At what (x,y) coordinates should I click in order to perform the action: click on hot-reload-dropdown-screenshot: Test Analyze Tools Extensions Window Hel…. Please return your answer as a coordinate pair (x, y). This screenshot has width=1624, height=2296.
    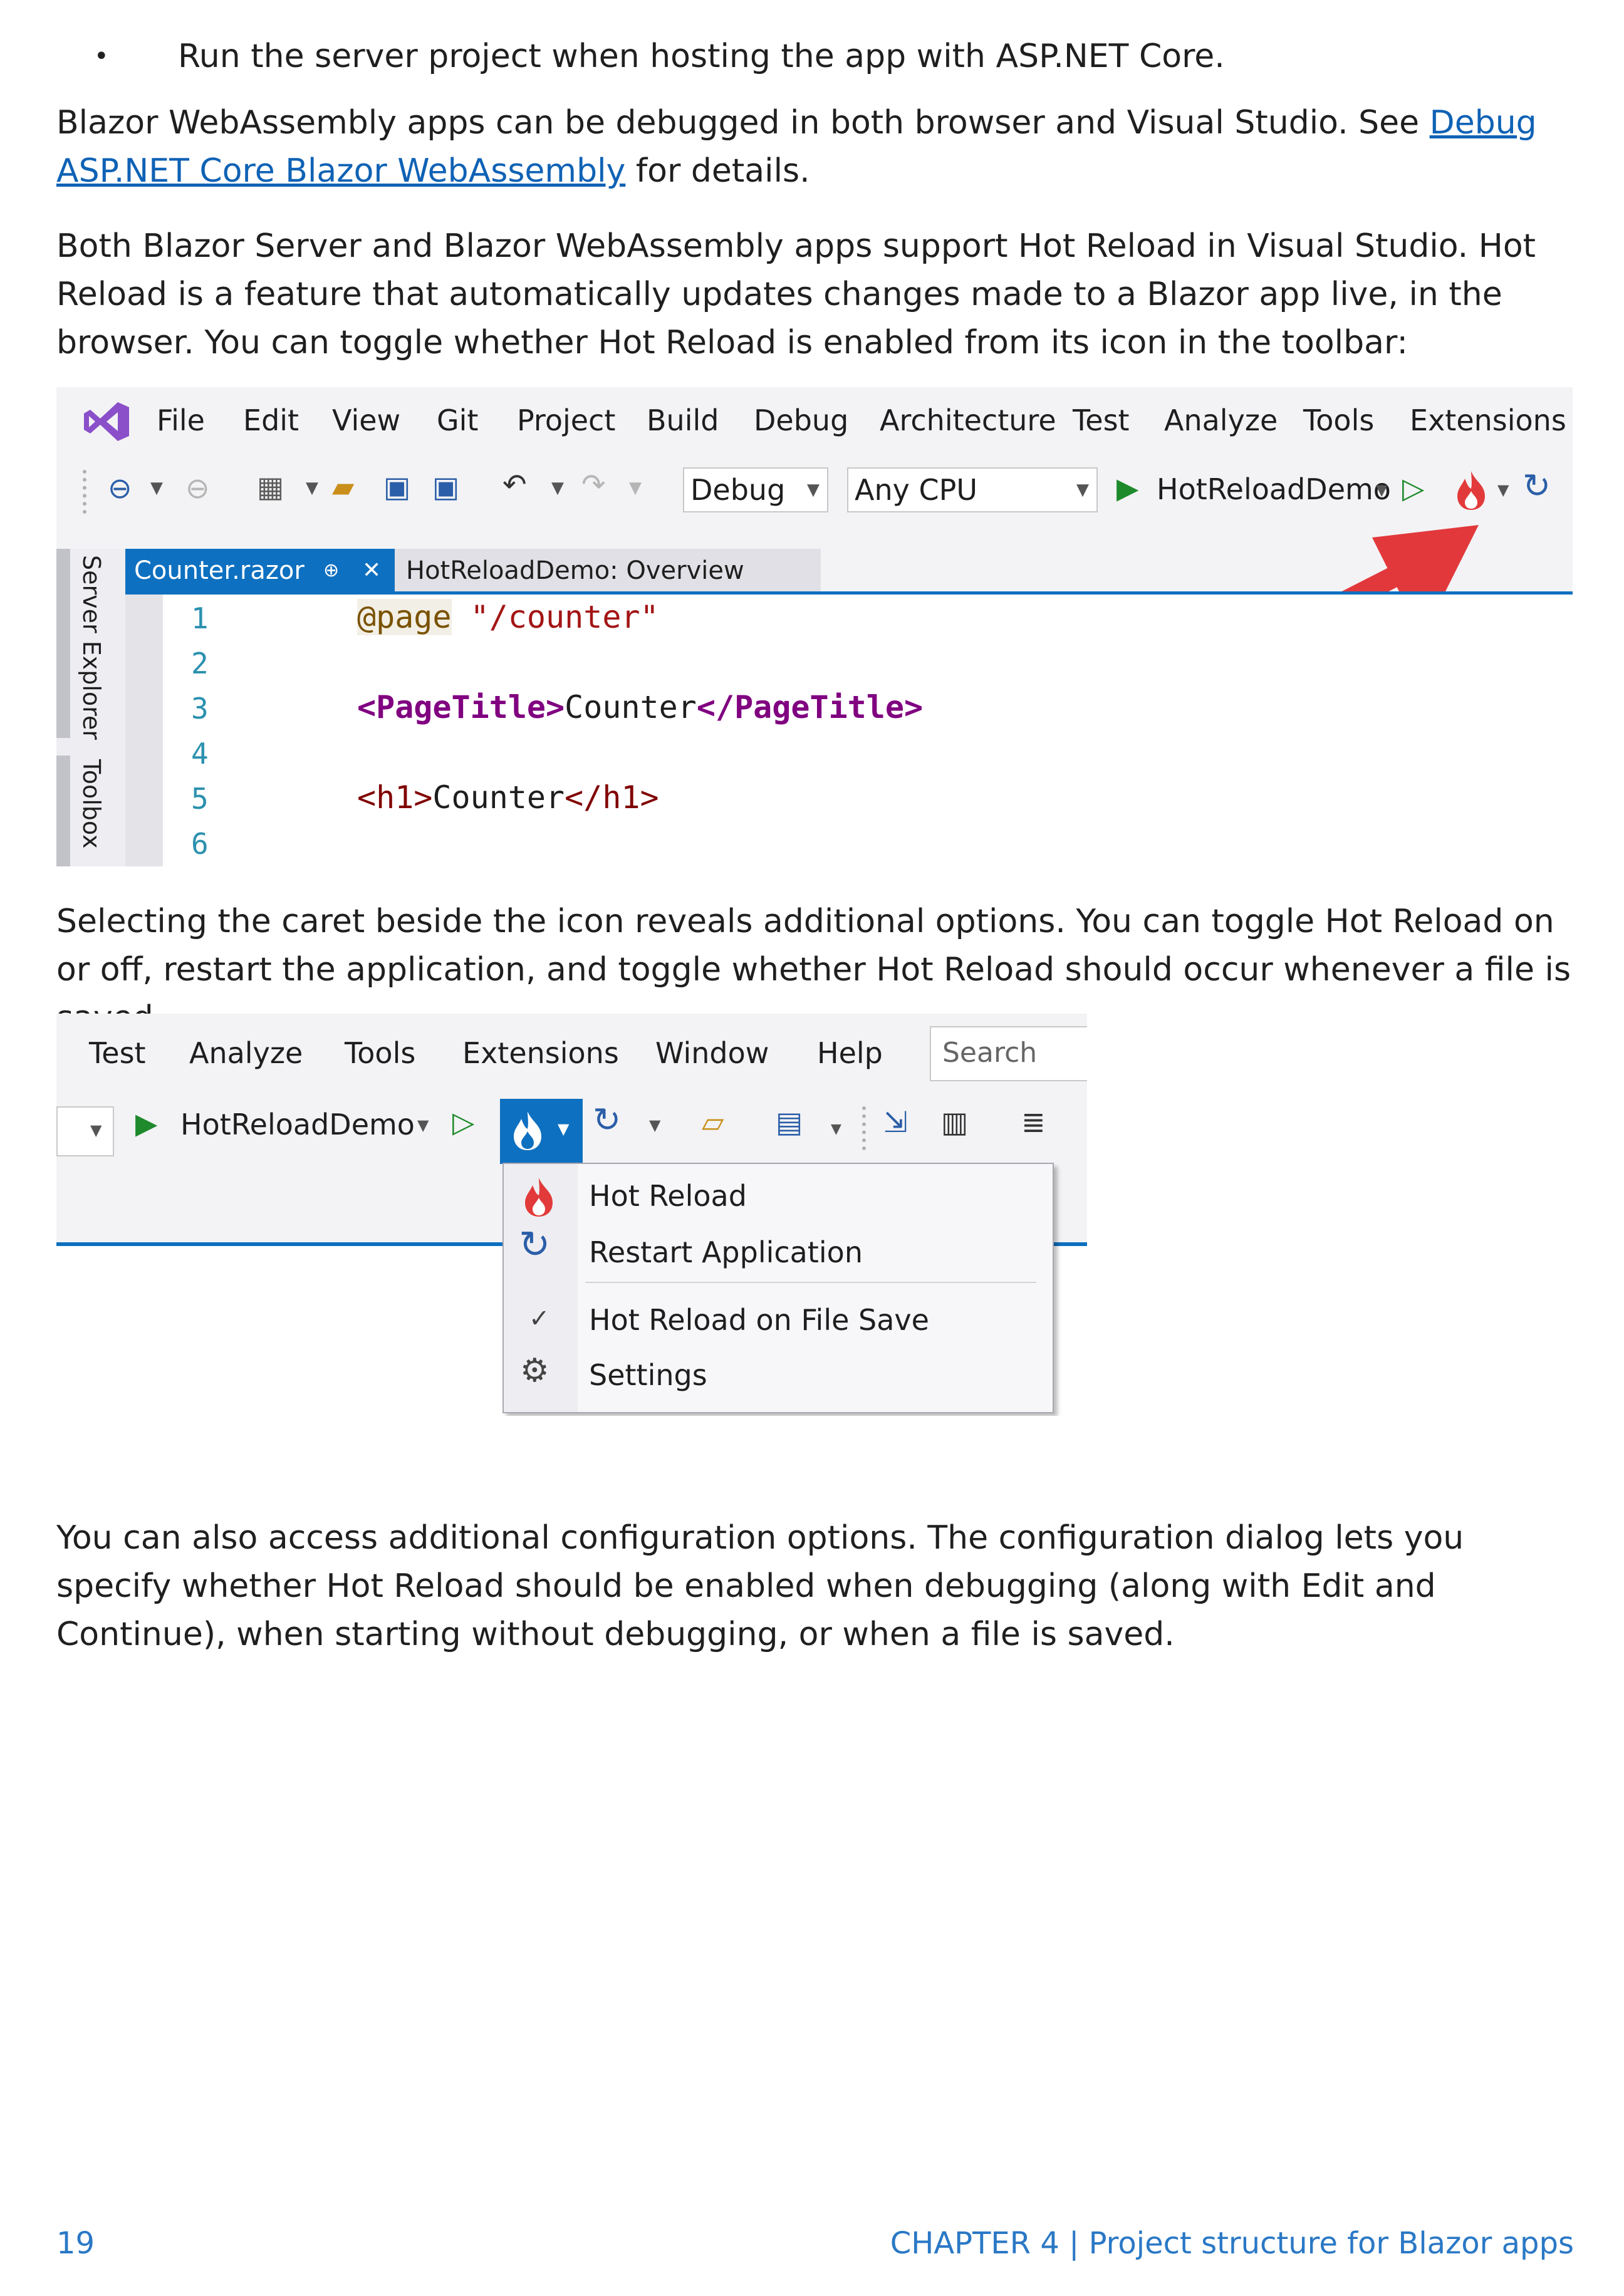
    Looking at the image, I should click on (571, 1215).